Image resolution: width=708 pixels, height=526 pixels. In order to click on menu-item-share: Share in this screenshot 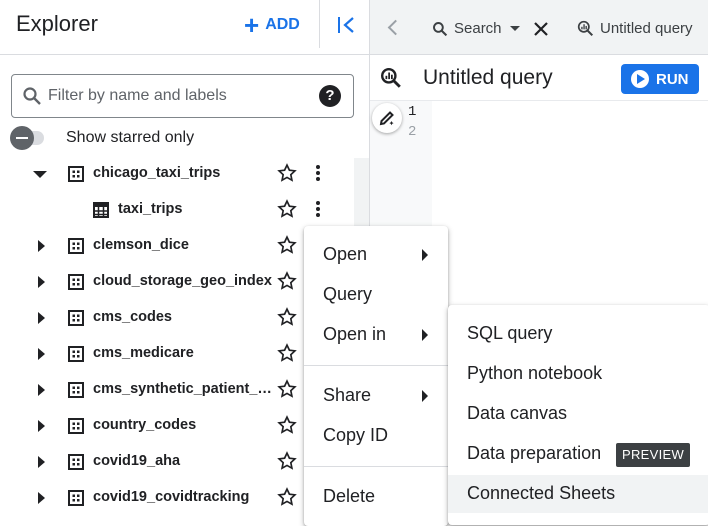, I will do `click(376, 396)`.